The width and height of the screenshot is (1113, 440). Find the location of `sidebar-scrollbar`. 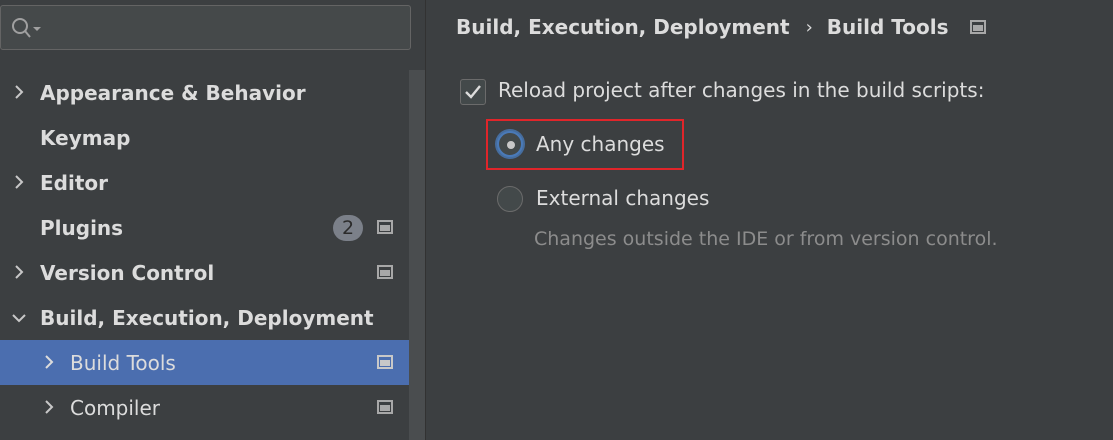

sidebar-scrollbar is located at coordinates (417, 255).